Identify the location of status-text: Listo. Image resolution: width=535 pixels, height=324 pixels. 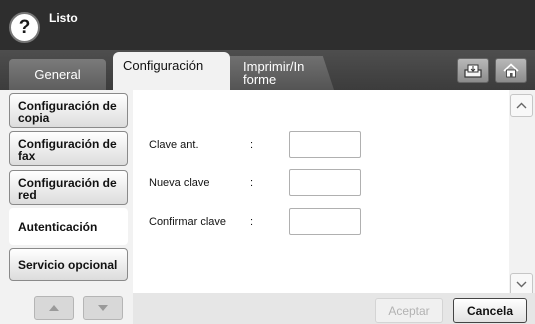
(63, 18).